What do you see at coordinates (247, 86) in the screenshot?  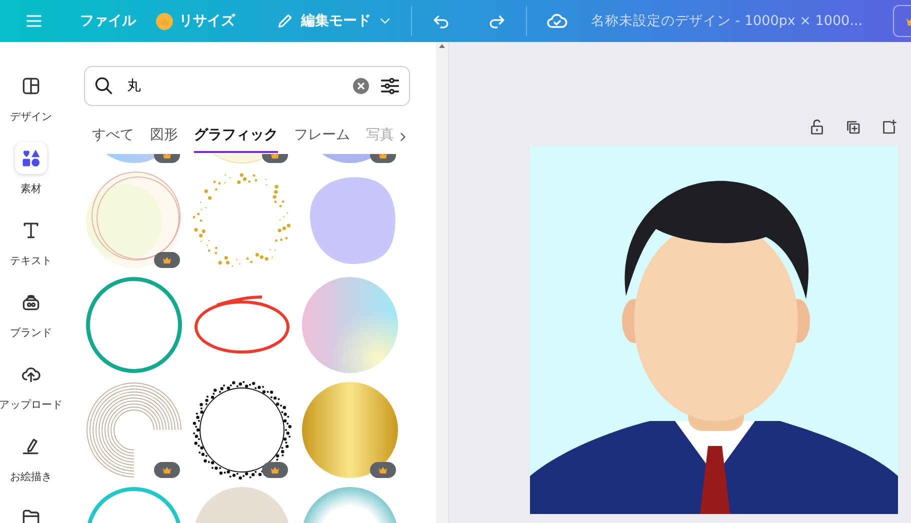 I see `search-field: 丸` at bounding box center [247, 86].